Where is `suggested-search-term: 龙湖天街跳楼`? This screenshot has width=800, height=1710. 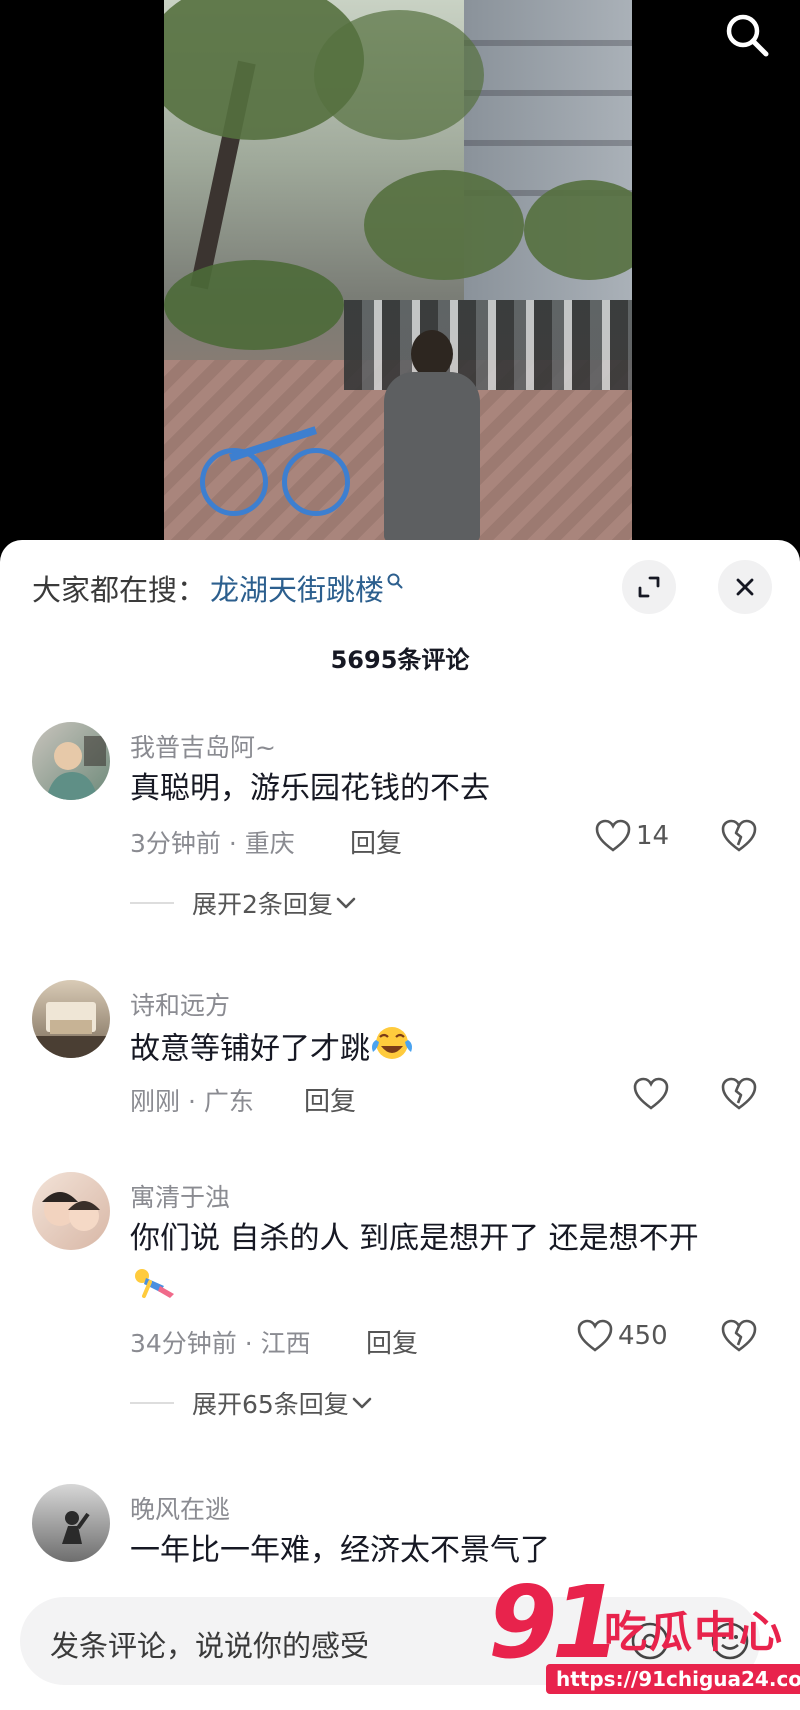 suggested-search-term: 龙湖天街跳楼 is located at coordinates (297, 588).